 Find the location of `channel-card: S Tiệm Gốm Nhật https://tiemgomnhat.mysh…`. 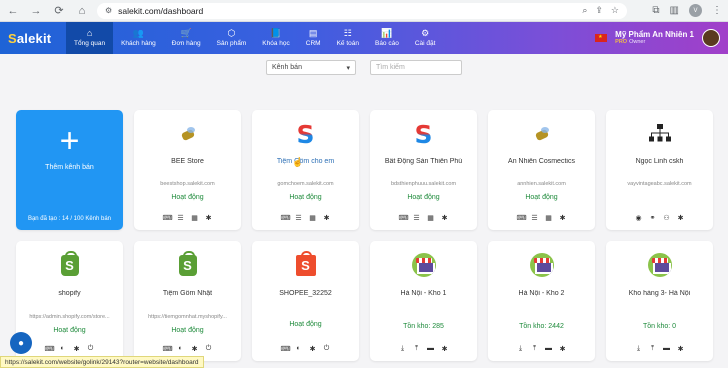

channel-card: S Tiệm Gốm Nhật https://tiemgomnhat.mysh… is located at coordinates (187, 301).